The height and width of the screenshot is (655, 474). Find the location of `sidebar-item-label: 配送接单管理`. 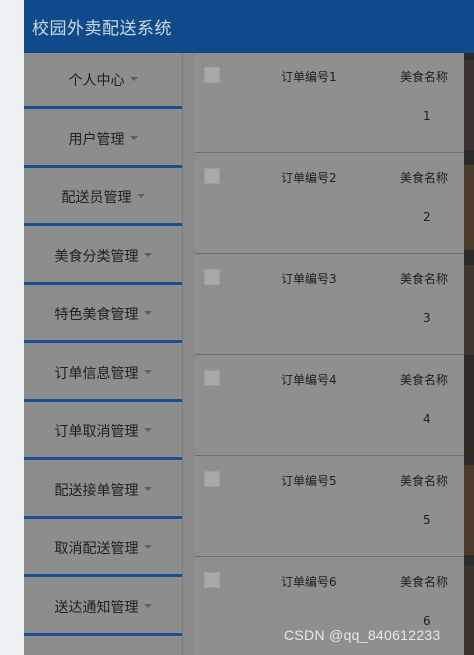

sidebar-item-label: 配送接单管理 is located at coordinates (96, 490).